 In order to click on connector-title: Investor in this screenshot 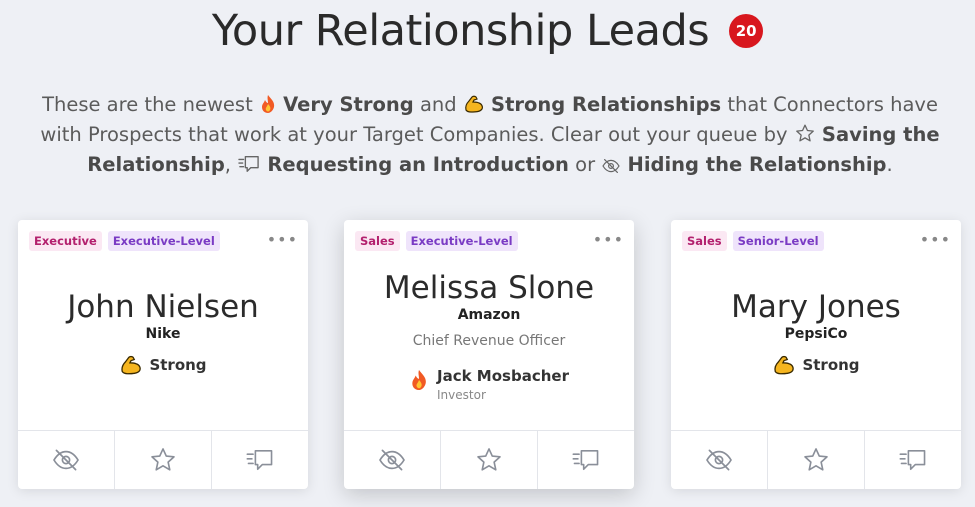, I will do `click(461, 395)`.